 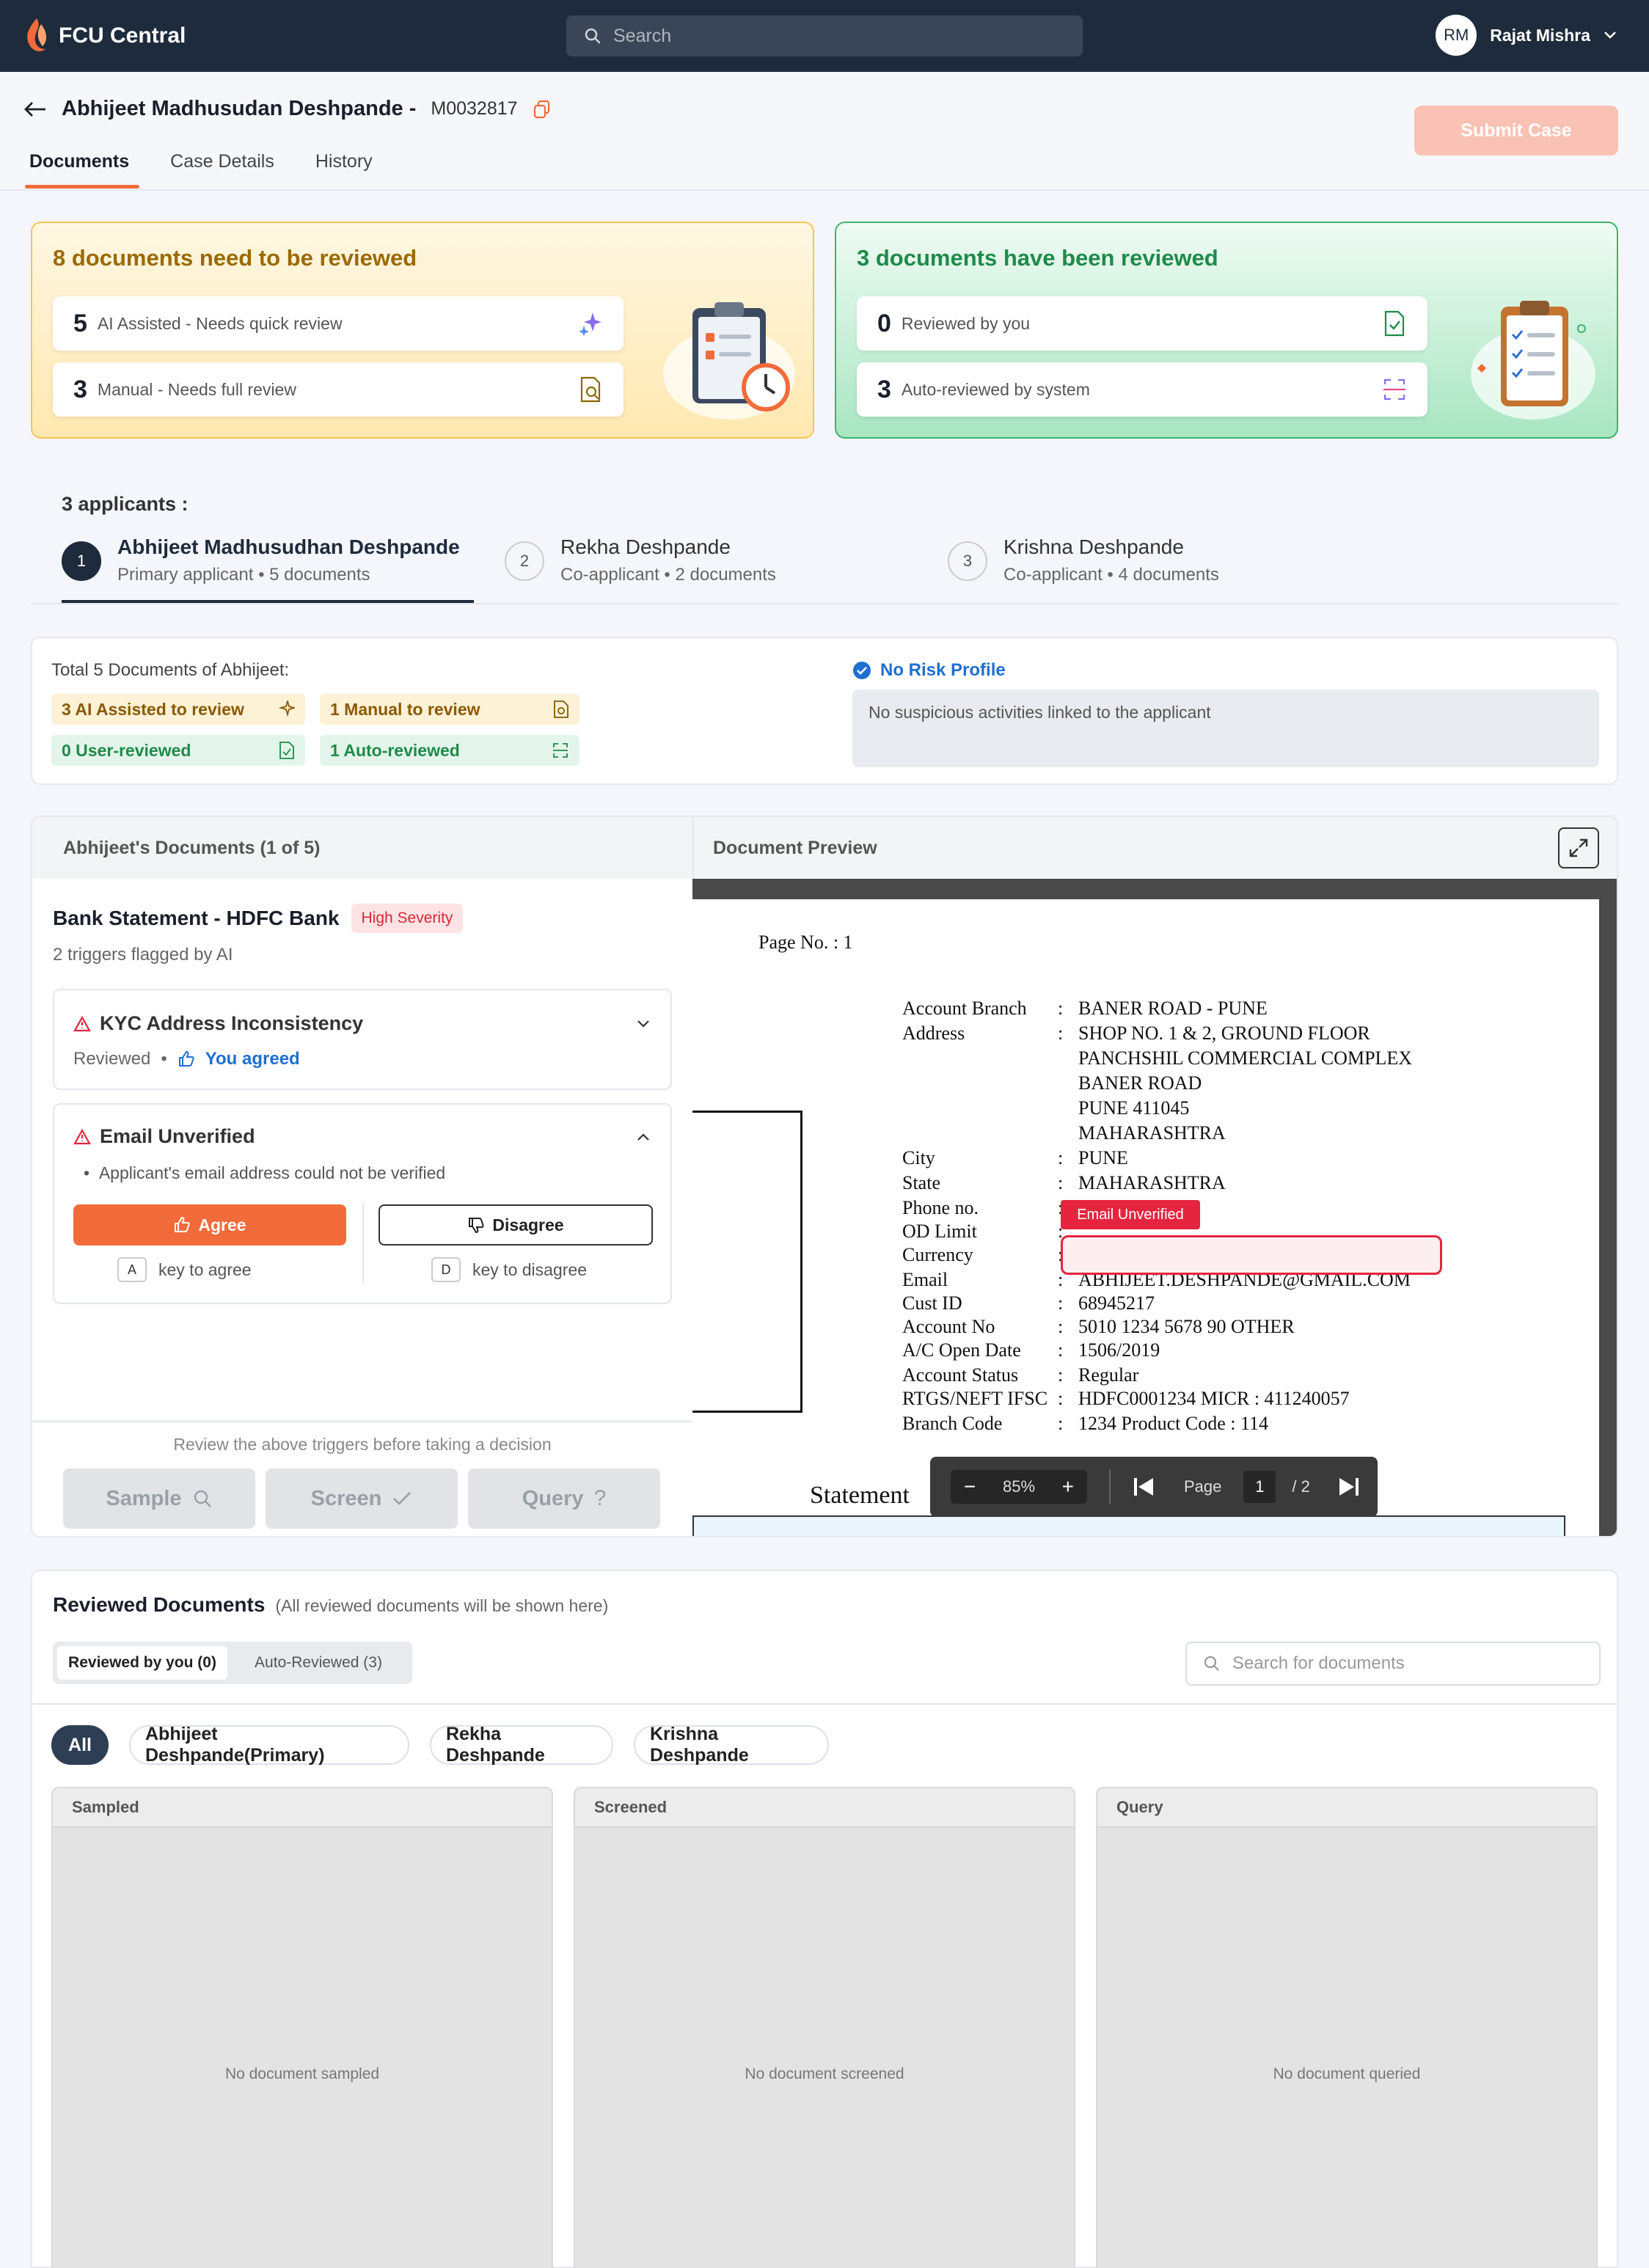 I want to click on user-menu: RM Rajat Mishra, so click(x=1527, y=36).